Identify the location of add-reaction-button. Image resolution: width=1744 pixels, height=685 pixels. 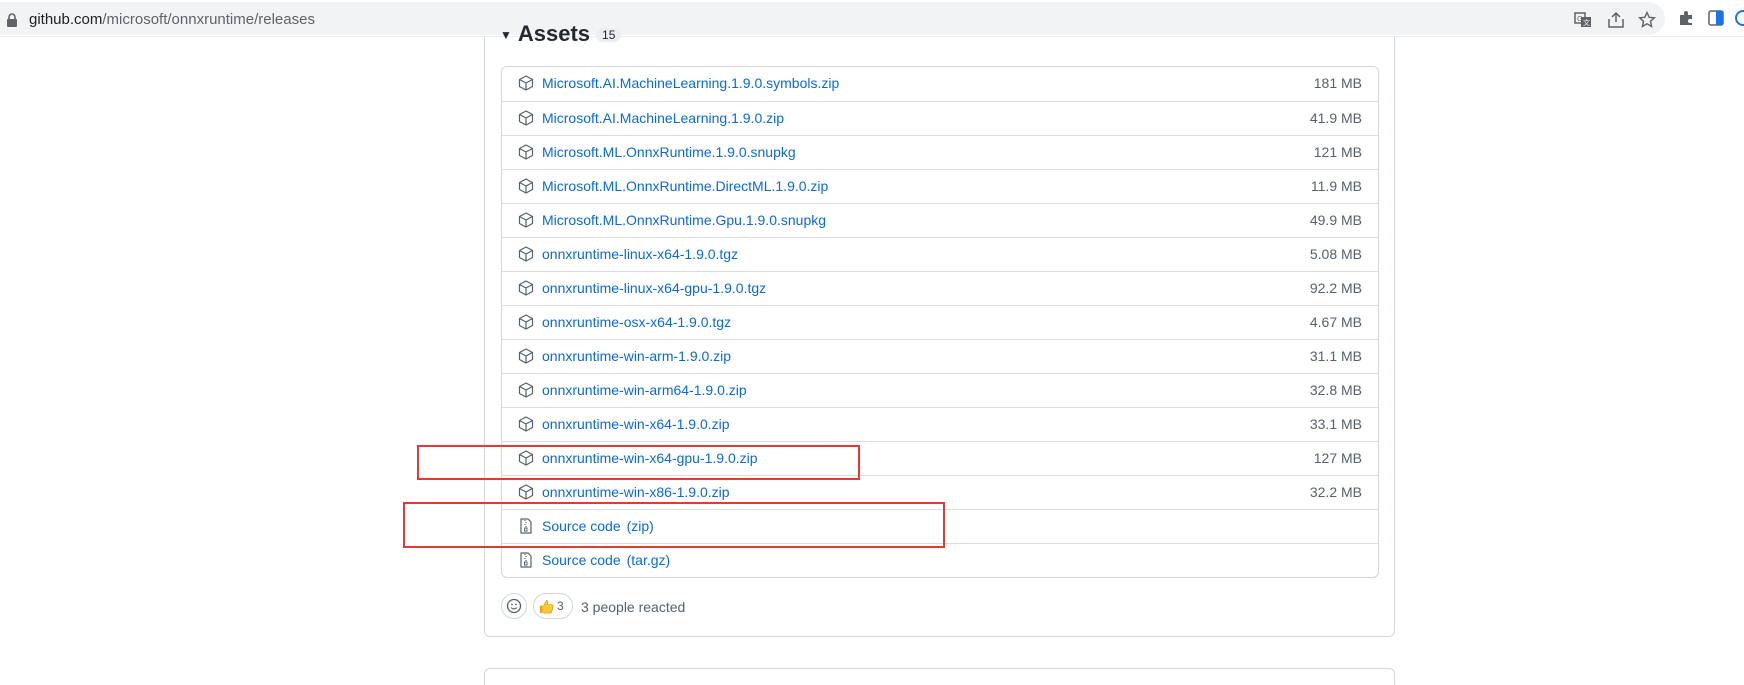
(514, 606).